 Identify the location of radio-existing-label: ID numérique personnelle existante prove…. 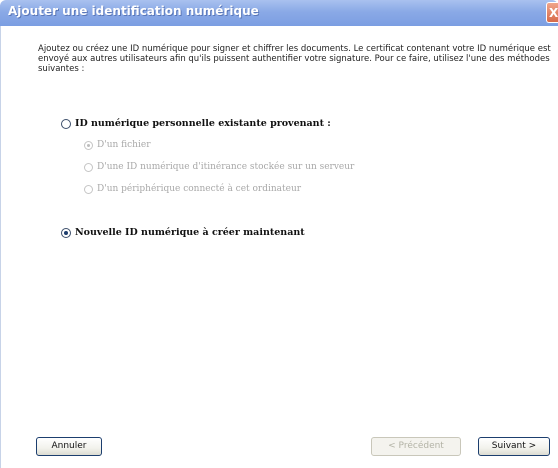
(203, 123).